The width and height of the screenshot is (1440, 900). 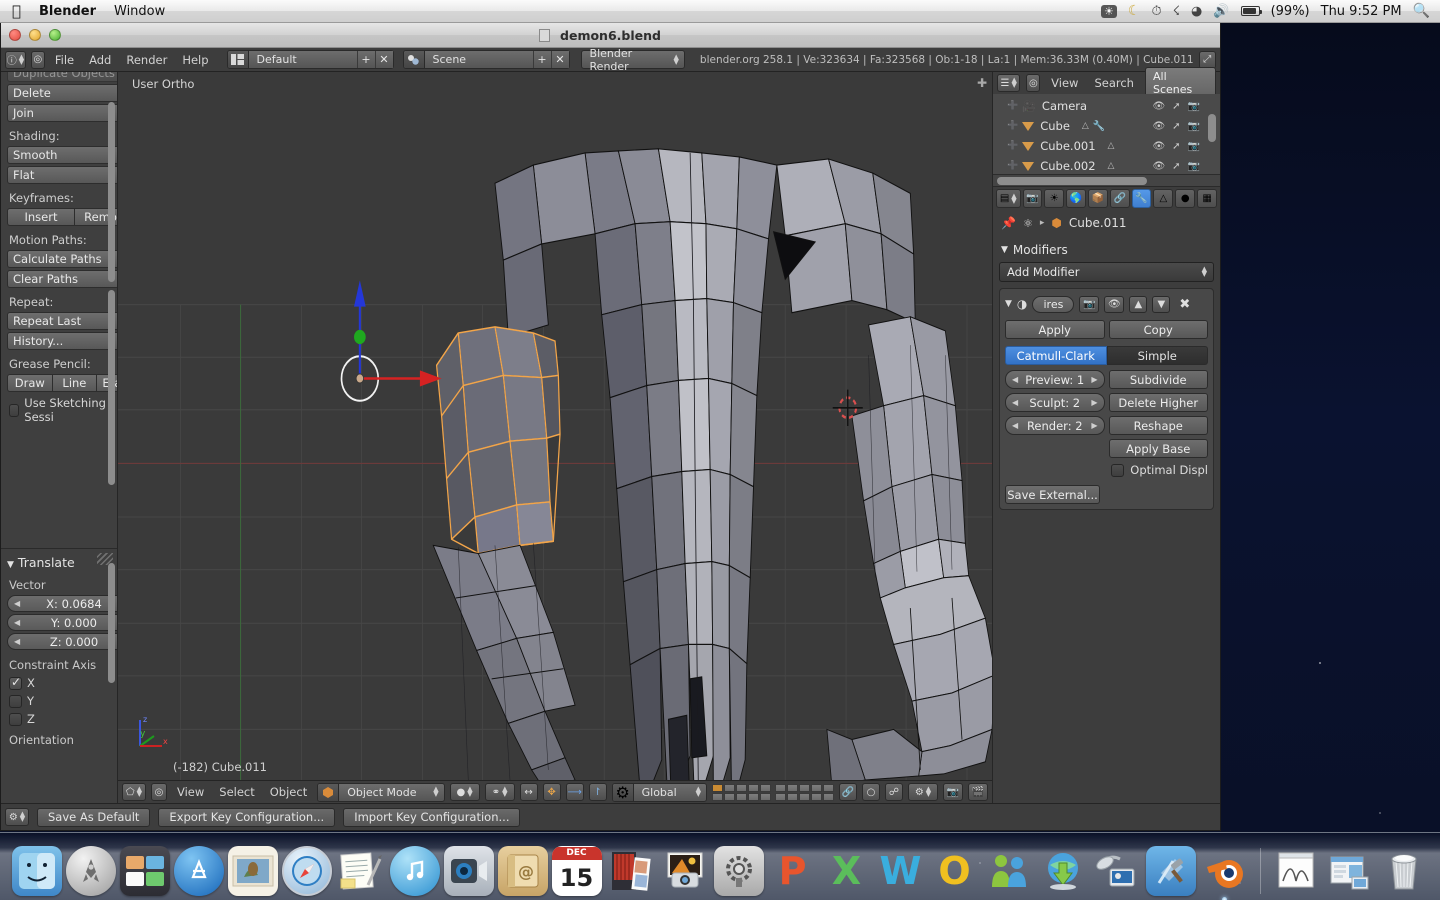 I want to click on delete-screen-layout-button: ✕, so click(x=383, y=59).